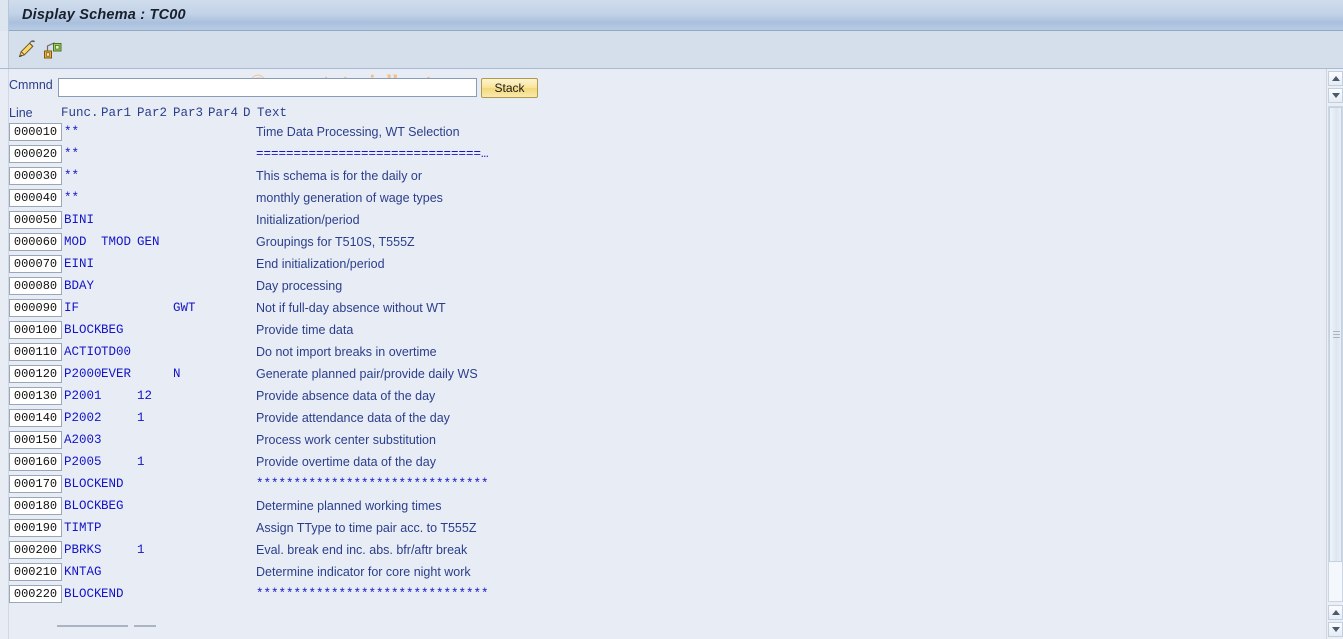 This screenshot has width=1343, height=639. I want to click on table-row: BLOCKEND *******************************, so click(650, 485).